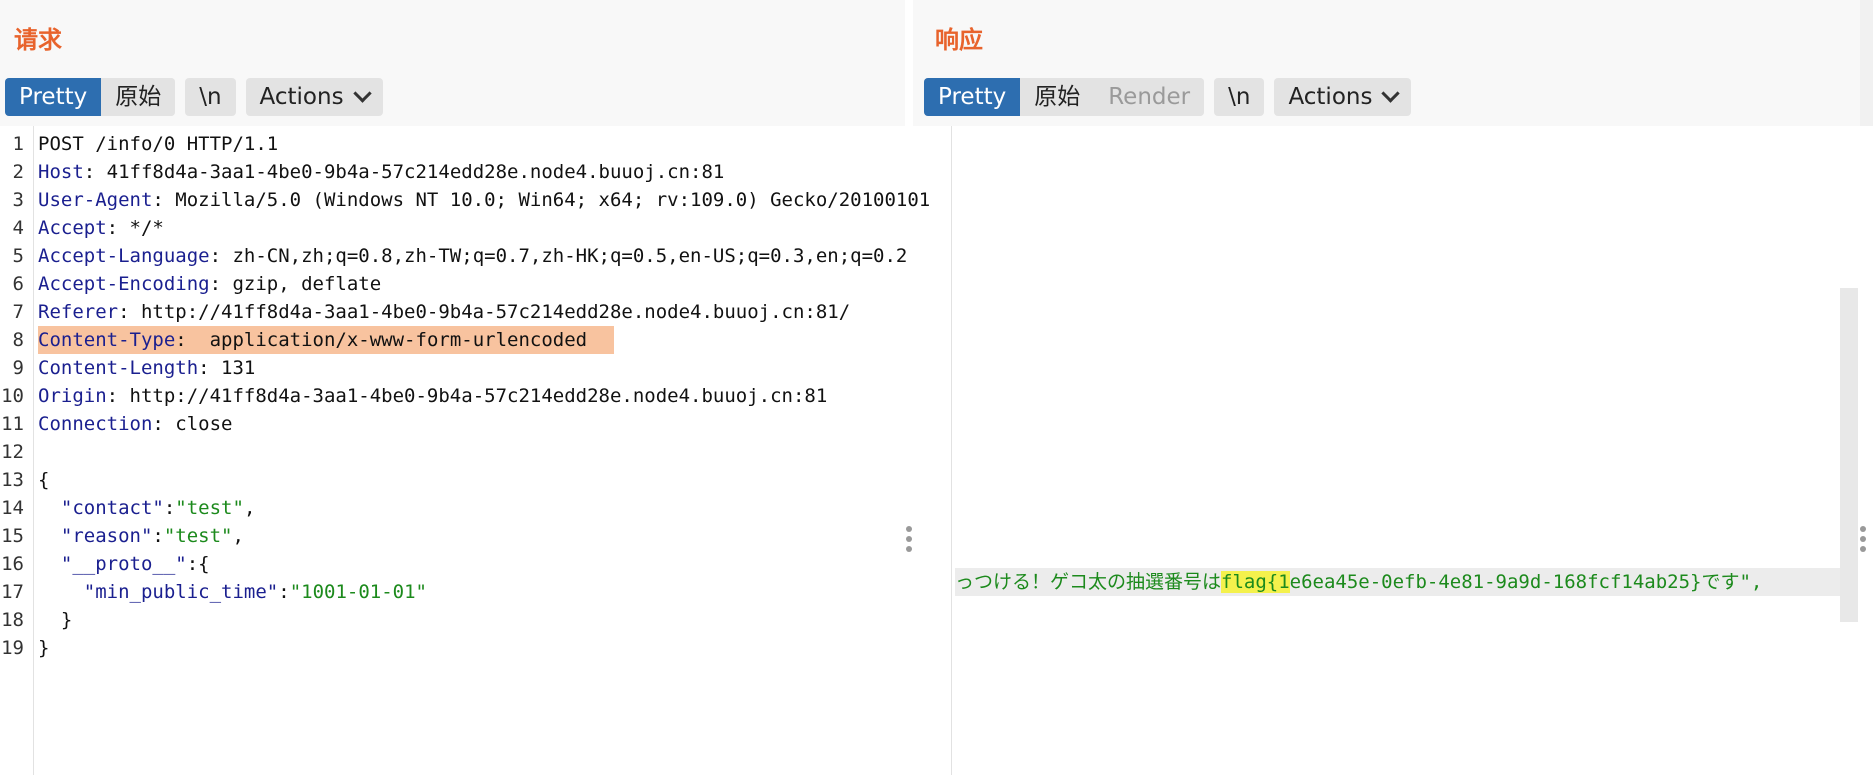 This screenshot has height=775, width=1873. What do you see at coordinates (1866, 63) in the screenshot?
I see `window-scroll-edge` at bounding box center [1866, 63].